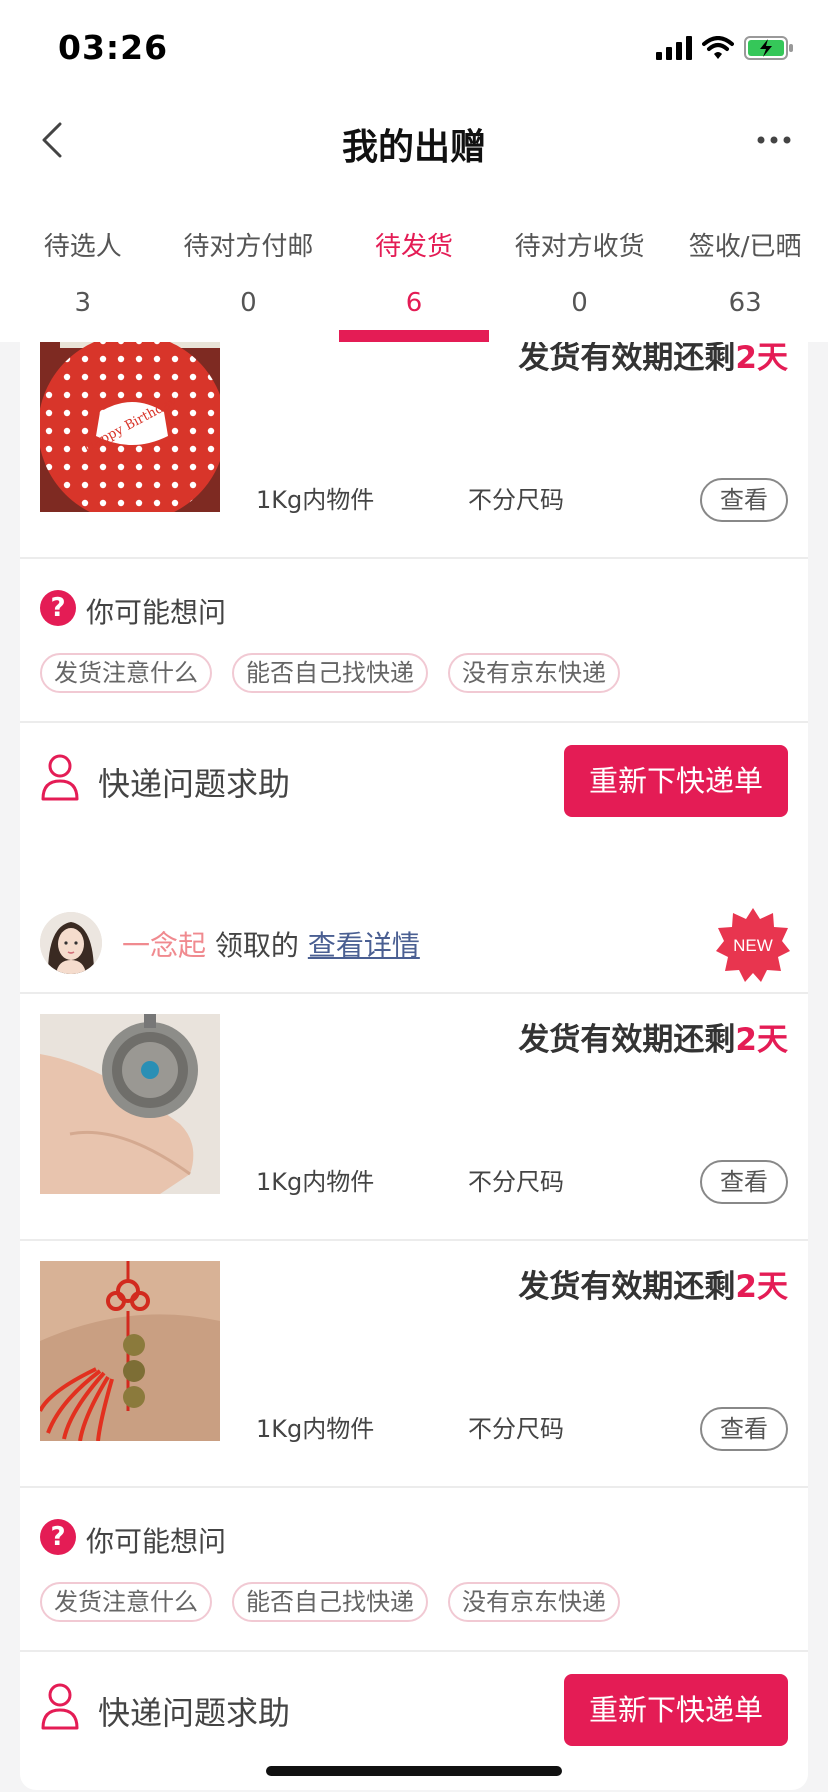  Describe the element at coordinates (414, 336) in the screenshot. I see `active-tab-indicator` at that location.